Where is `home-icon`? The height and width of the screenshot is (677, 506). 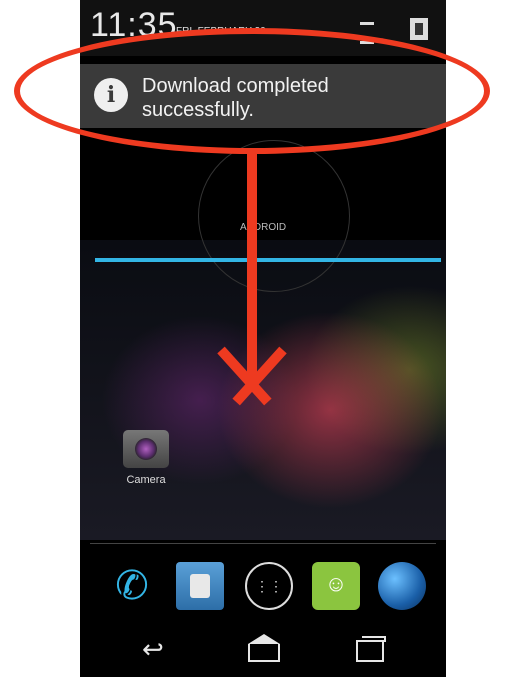
home-icon is located at coordinates (264, 648).